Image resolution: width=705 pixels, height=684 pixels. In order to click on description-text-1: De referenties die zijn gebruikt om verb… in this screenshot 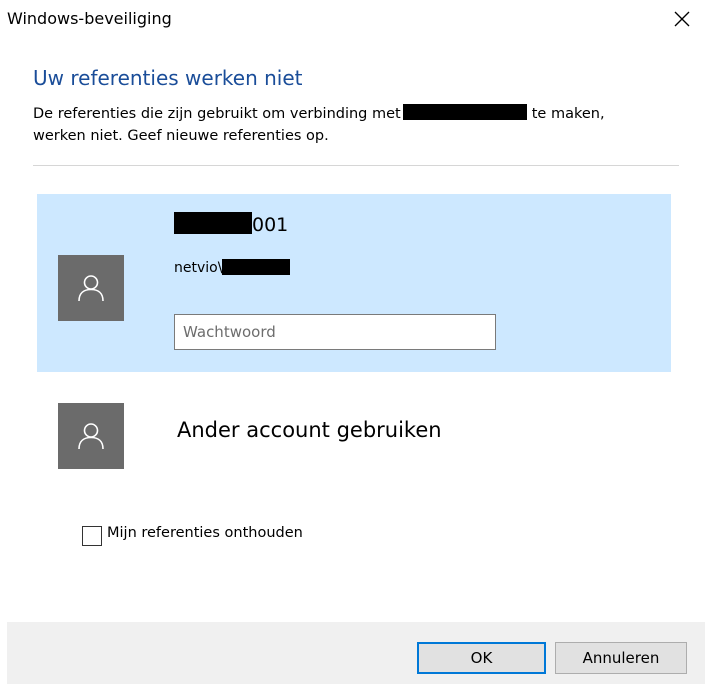, I will do `click(217, 114)`.